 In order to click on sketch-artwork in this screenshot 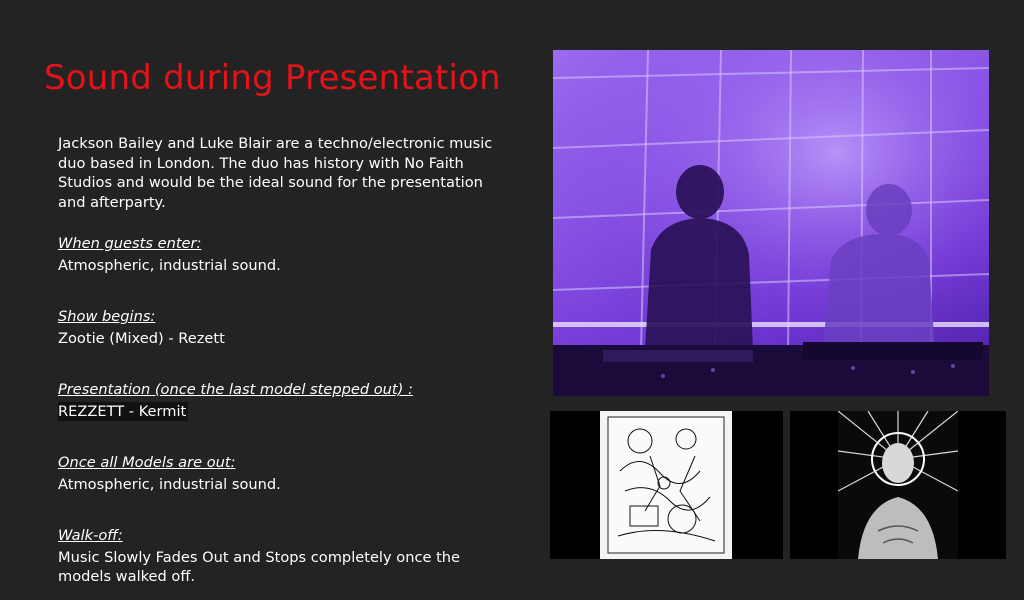, I will do `click(666, 485)`.